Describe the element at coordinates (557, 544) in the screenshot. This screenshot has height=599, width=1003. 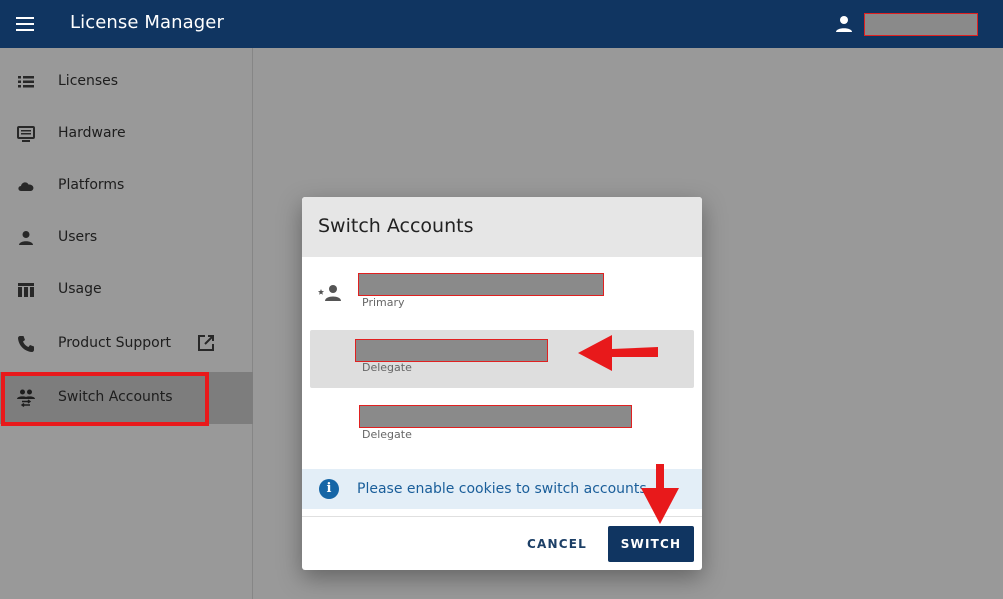
I see `cancel-button: CANCEL` at that location.